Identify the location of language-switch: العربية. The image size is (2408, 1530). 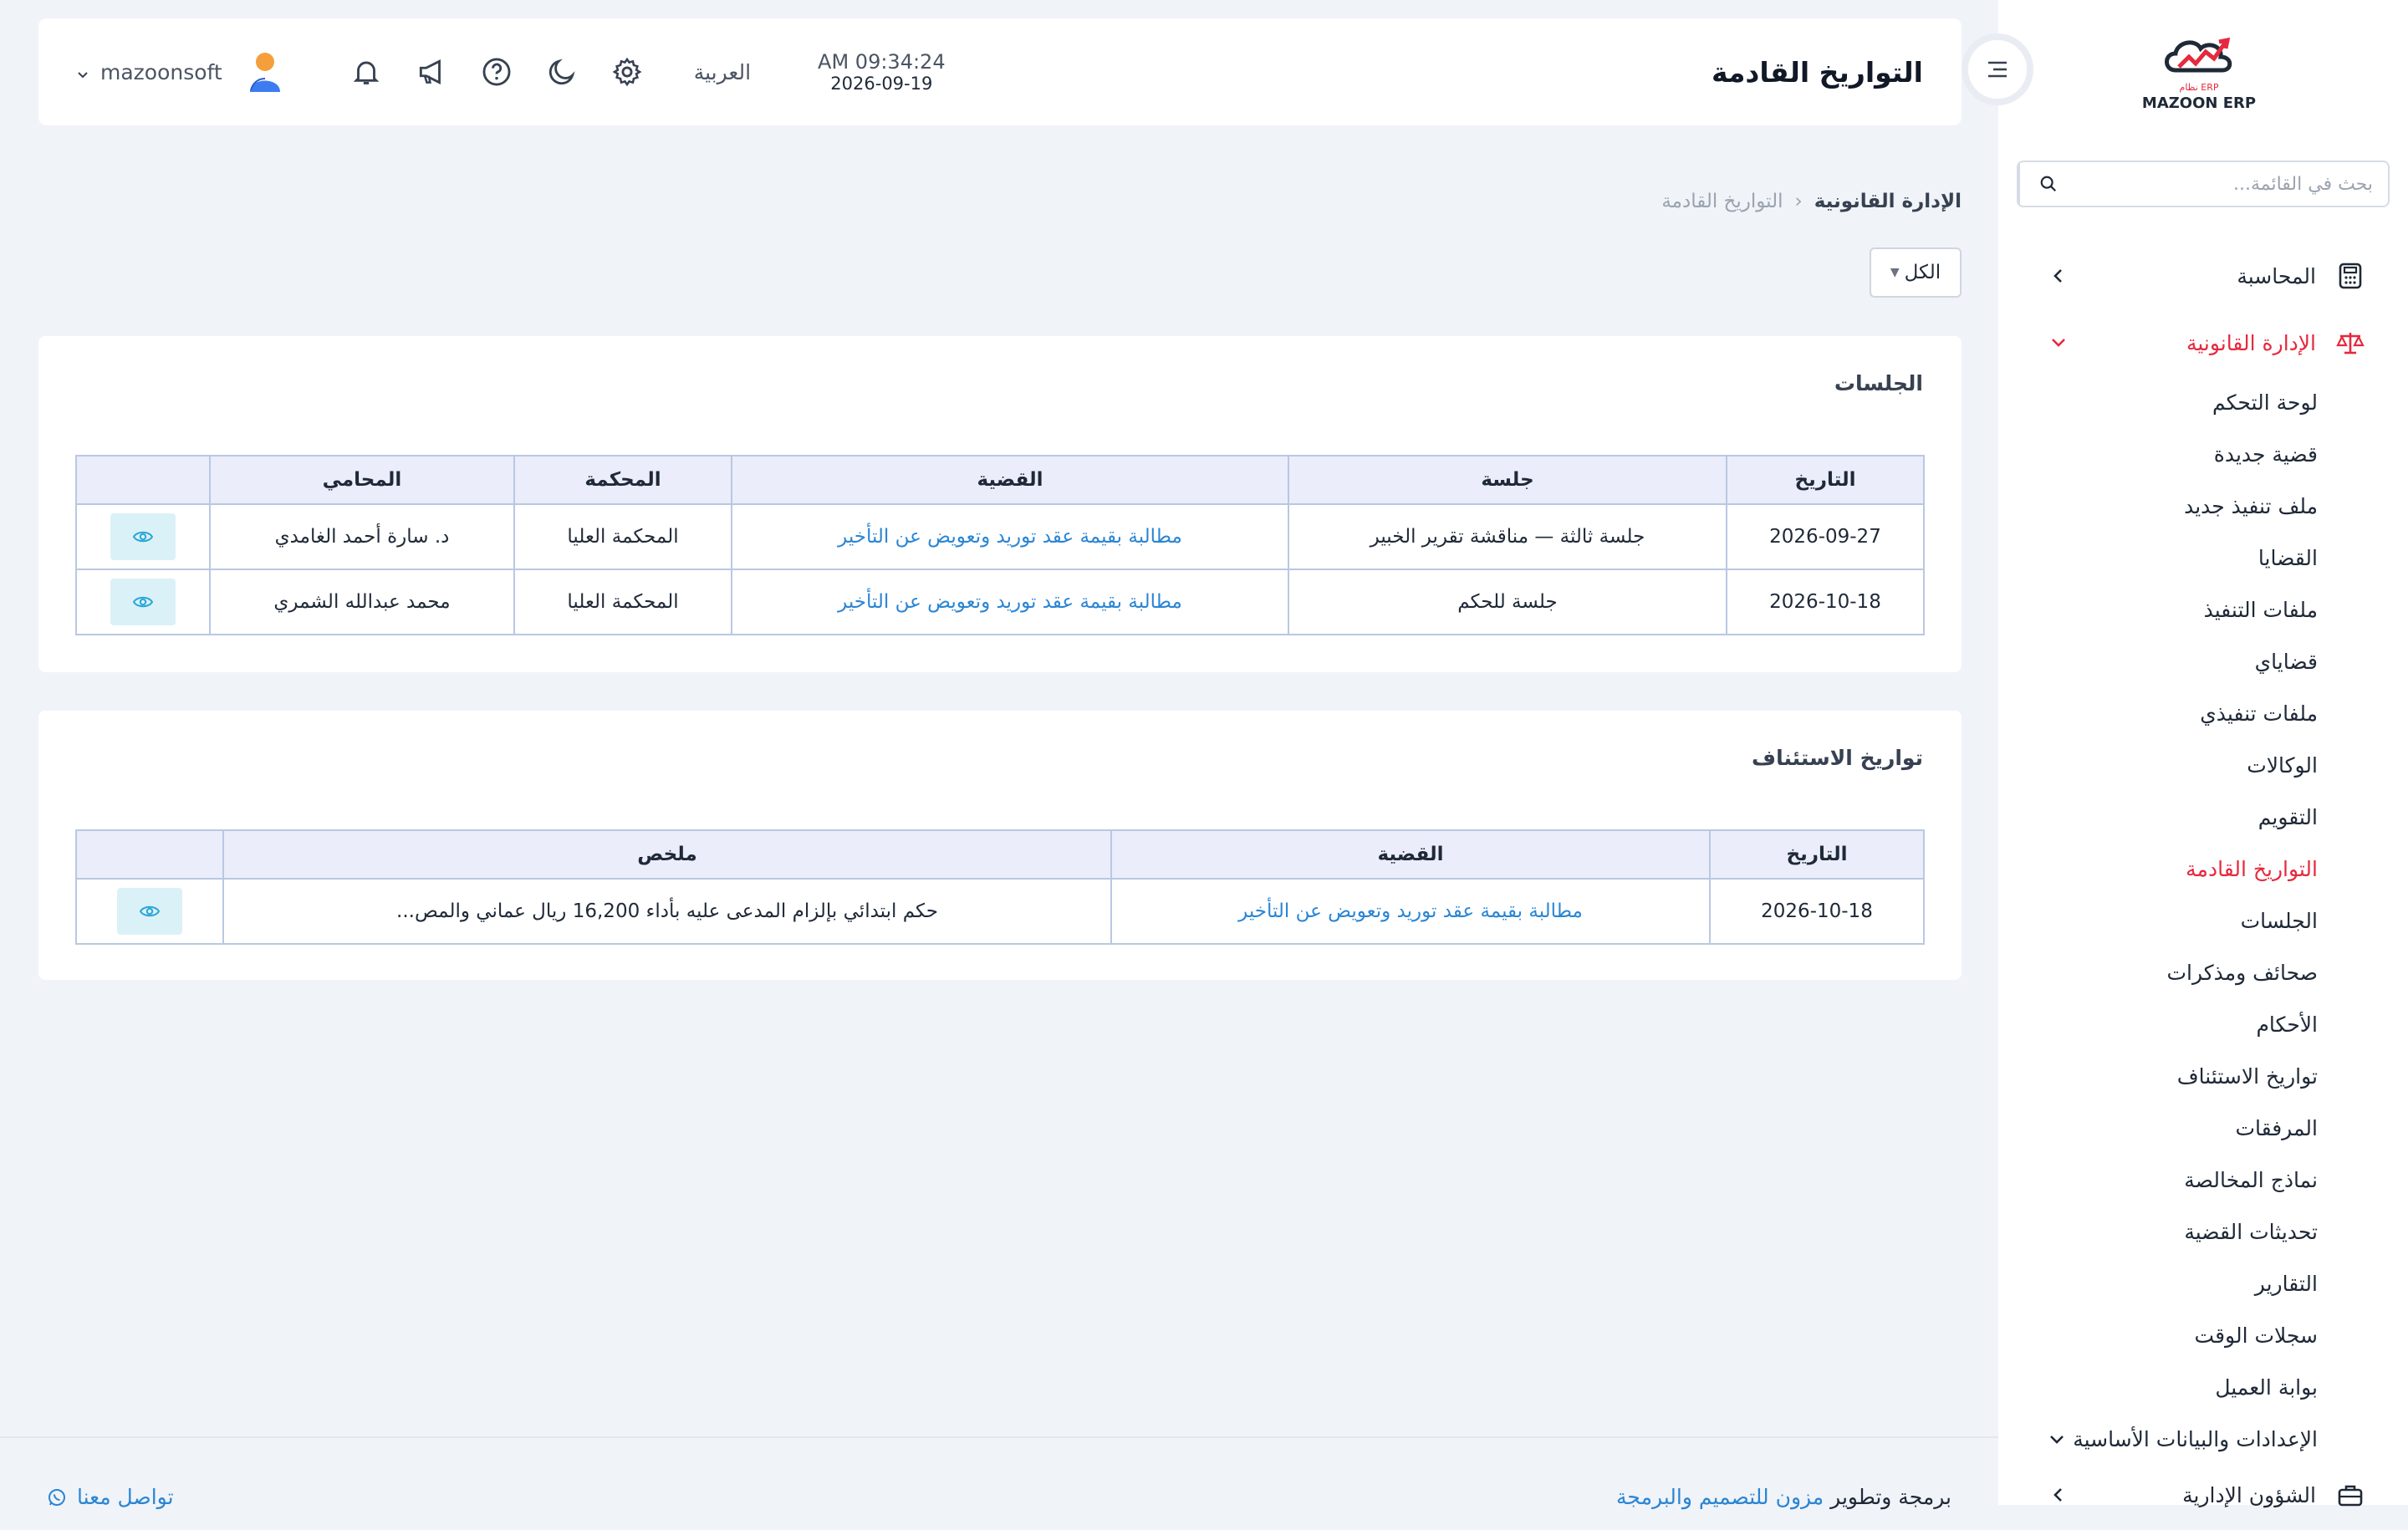
(723, 72).